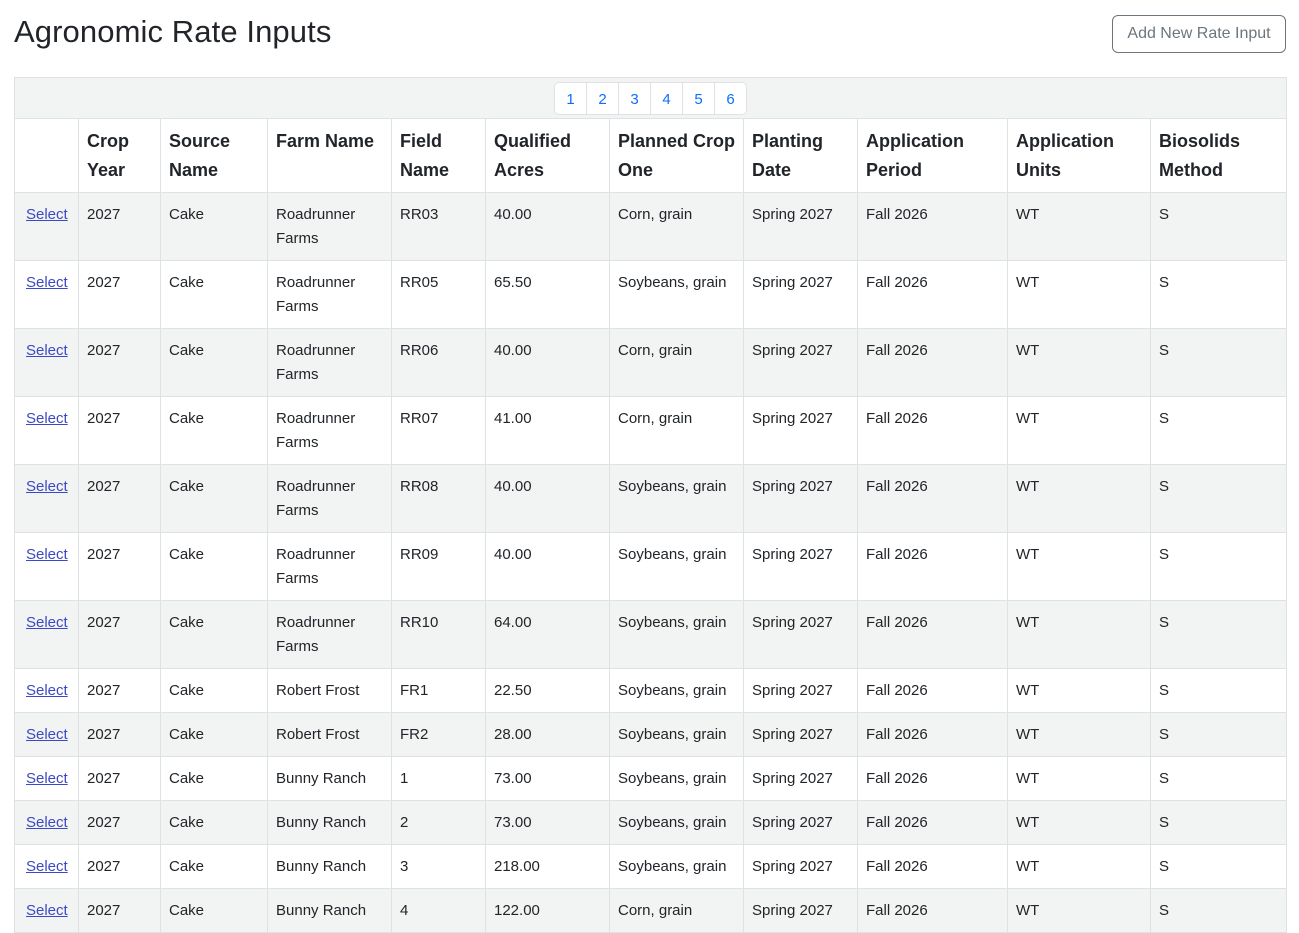  What do you see at coordinates (932, 155) in the screenshot?
I see `column-header-application-period: Application Period` at bounding box center [932, 155].